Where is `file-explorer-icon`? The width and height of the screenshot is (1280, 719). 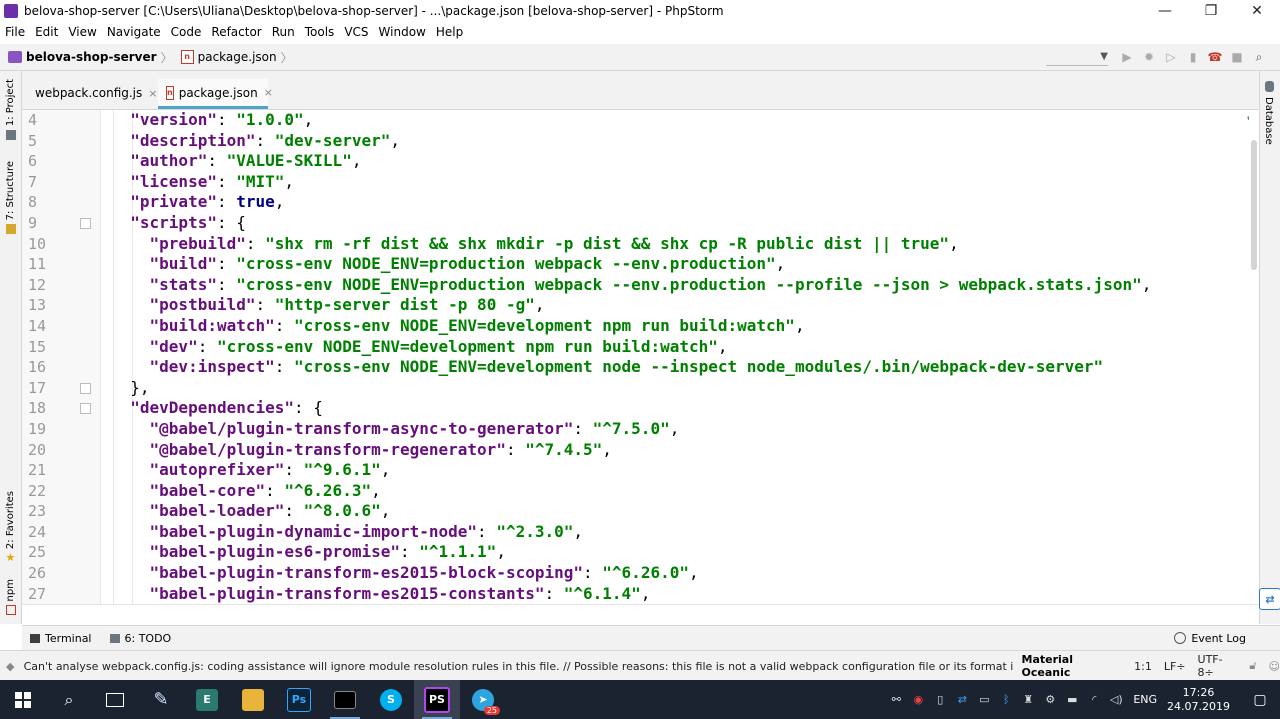
file-explorer-icon is located at coordinates (253, 699).